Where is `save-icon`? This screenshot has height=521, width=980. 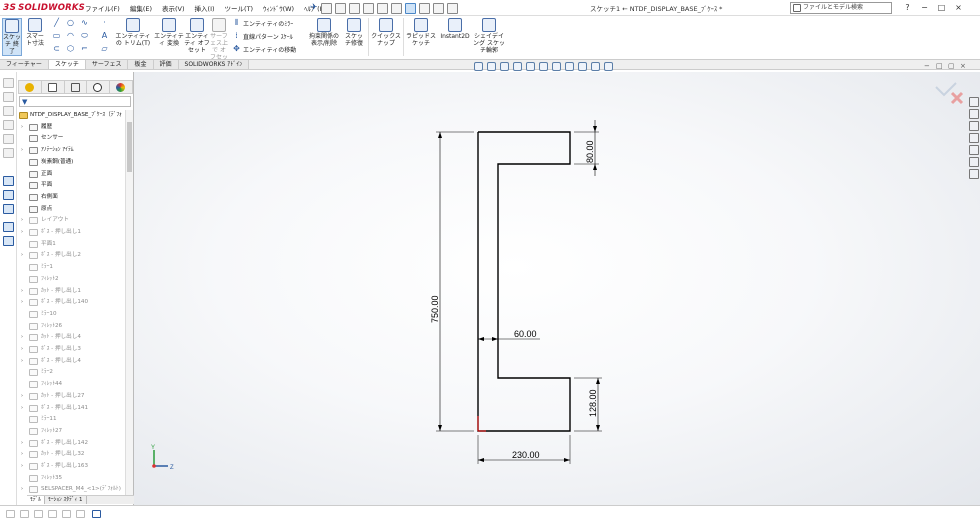
save-icon is located at coordinates (368, 8).